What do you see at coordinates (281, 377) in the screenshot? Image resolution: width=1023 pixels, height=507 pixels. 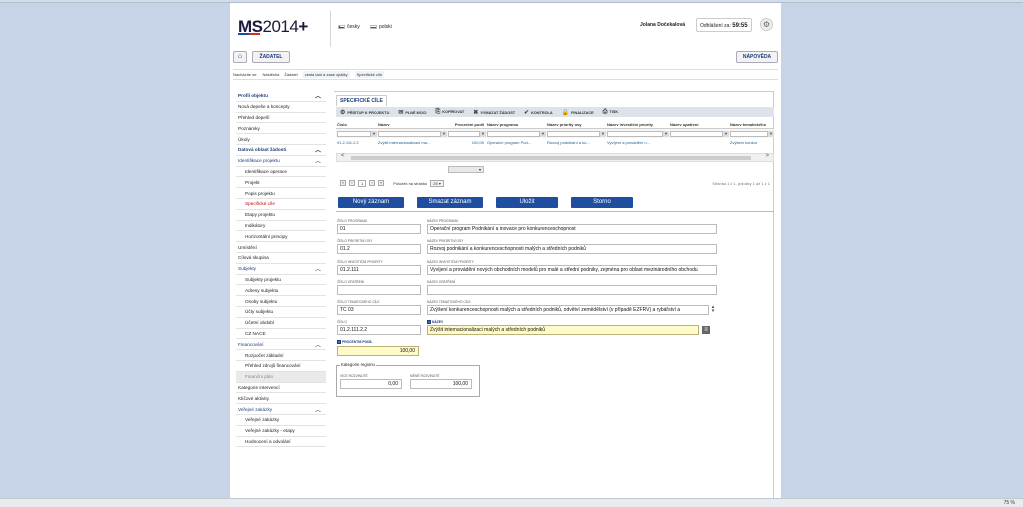 I see `sidebar-item: Finanční plán` at bounding box center [281, 377].